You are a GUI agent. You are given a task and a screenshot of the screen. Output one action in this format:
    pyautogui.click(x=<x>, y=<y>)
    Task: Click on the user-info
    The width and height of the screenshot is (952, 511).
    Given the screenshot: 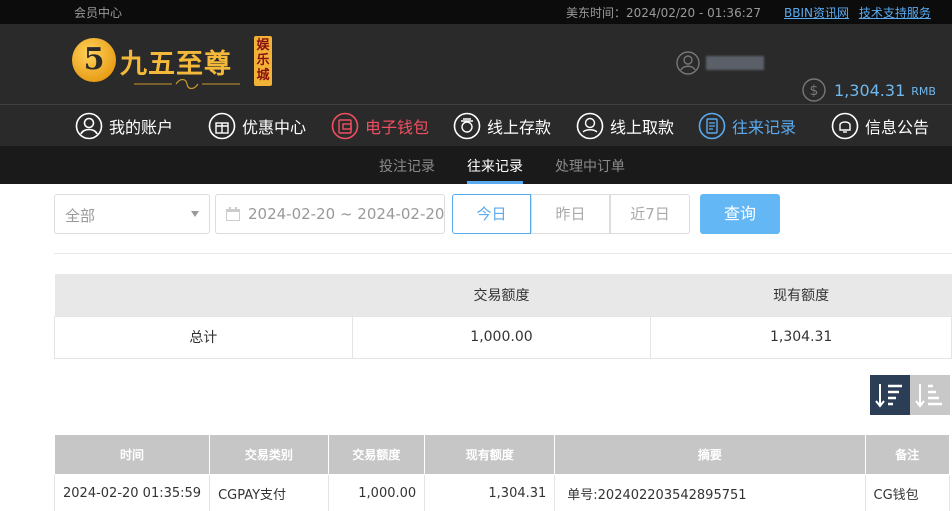 What is the action you would take?
    pyautogui.click(x=720, y=63)
    